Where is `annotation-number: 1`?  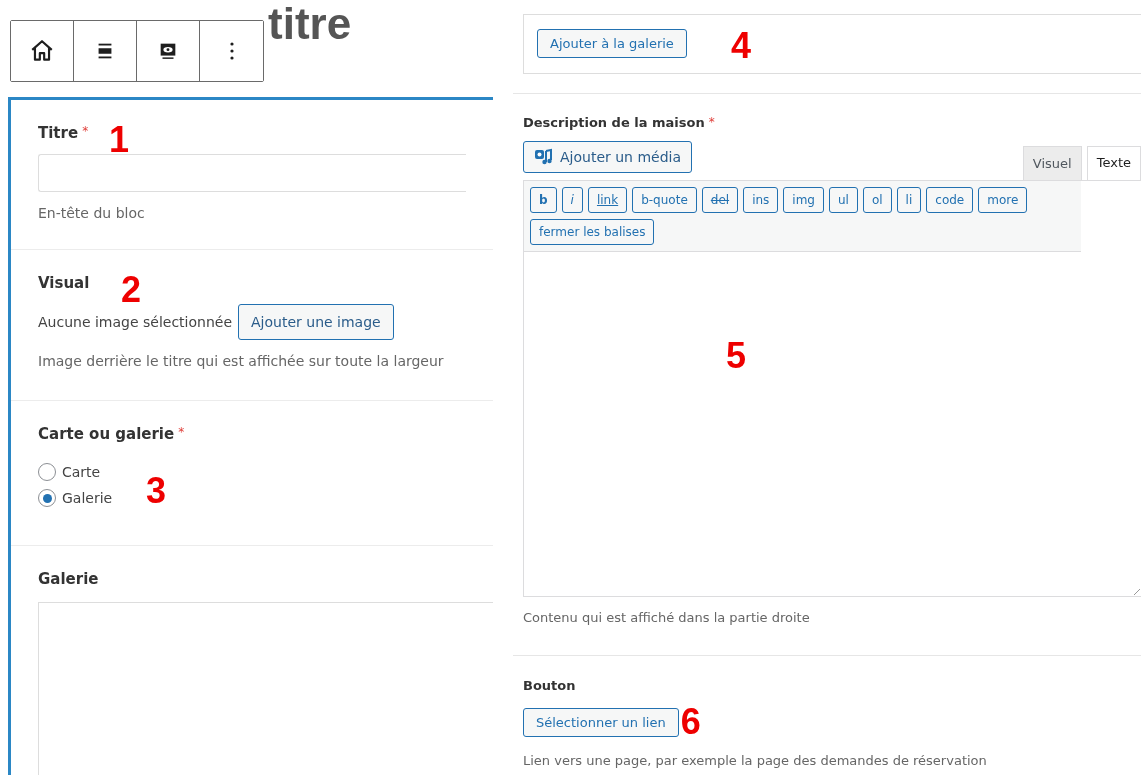
annotation-number: 1 is located at coordinates (119, 140).